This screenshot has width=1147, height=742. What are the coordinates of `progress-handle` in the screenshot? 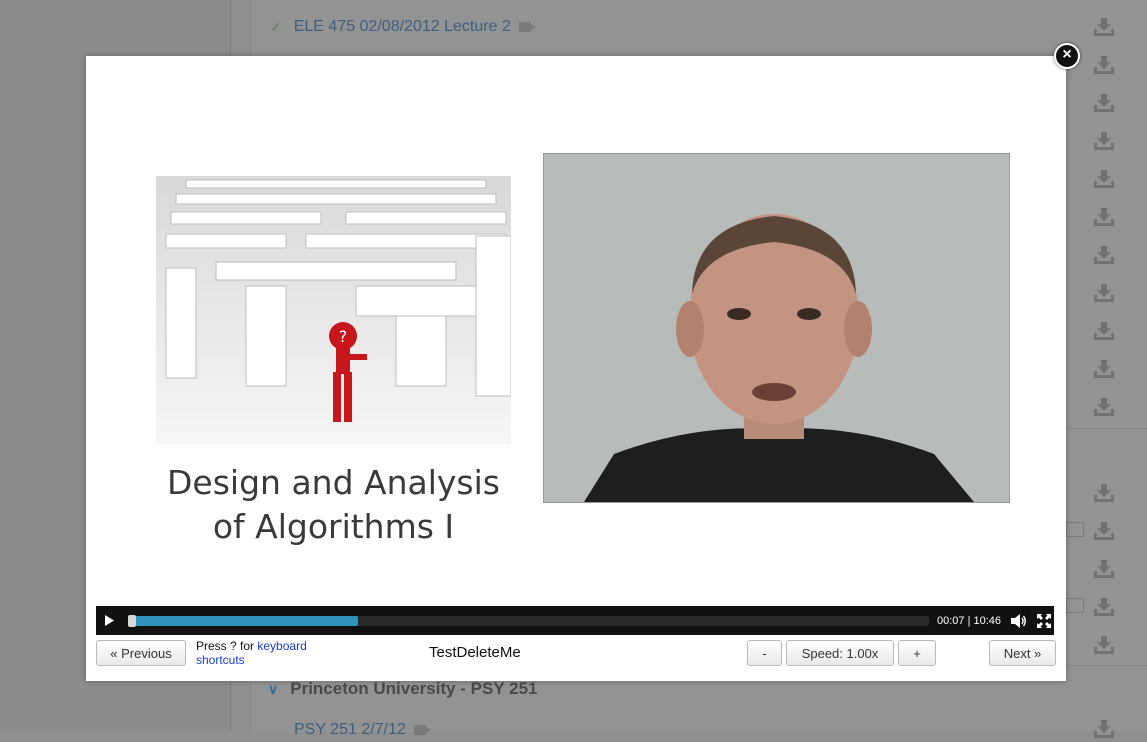 It's located at (132, 620).